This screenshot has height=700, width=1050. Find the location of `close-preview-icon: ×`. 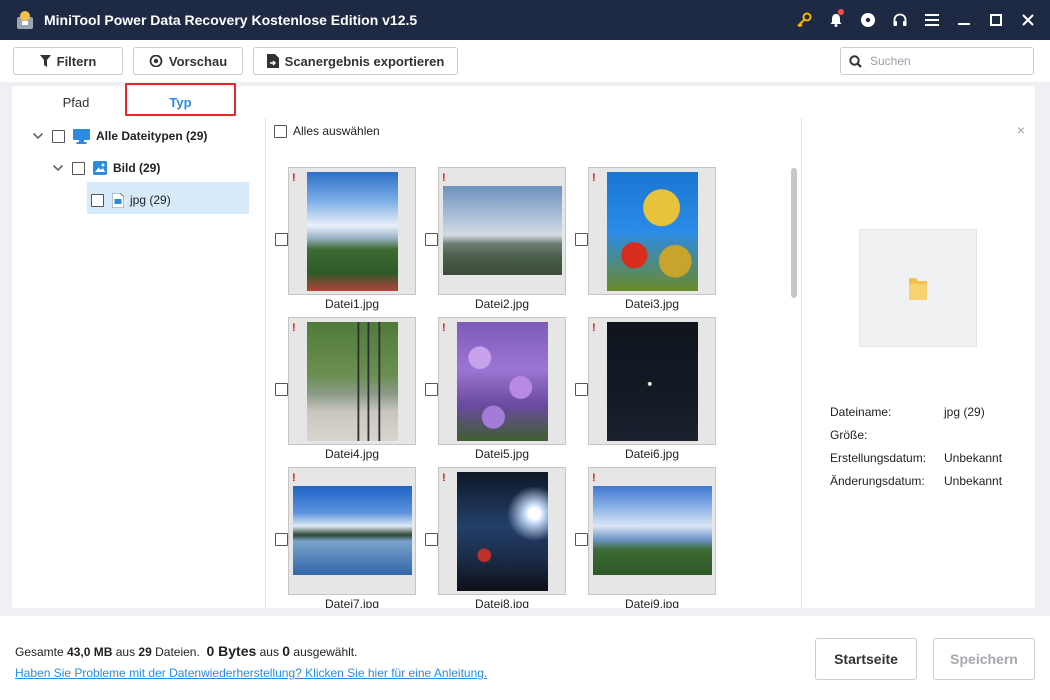

close-preview-icon: × is located at coordinates (1021, 130).